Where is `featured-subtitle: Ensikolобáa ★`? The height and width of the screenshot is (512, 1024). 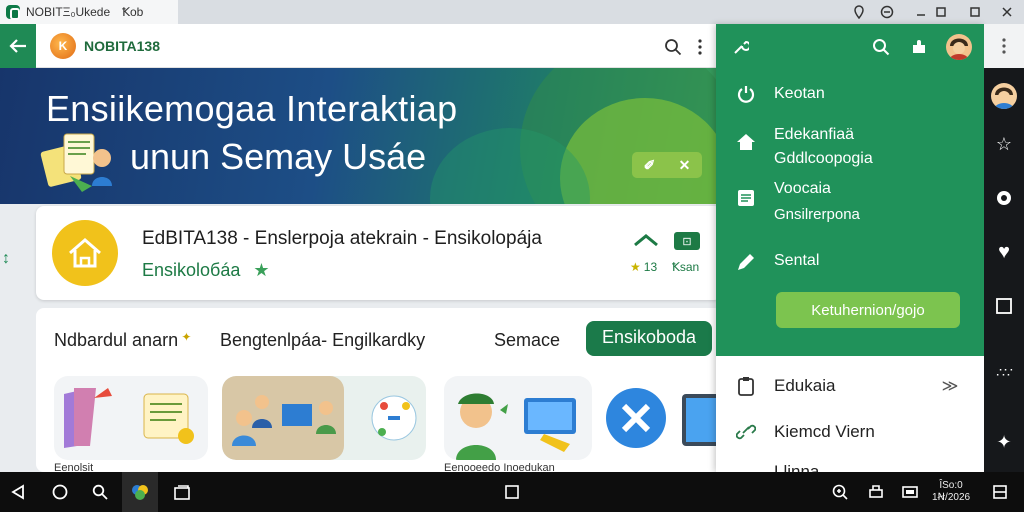 featured-subtitle: Ensikolобáa ★ is located at coordinates (206, 270).